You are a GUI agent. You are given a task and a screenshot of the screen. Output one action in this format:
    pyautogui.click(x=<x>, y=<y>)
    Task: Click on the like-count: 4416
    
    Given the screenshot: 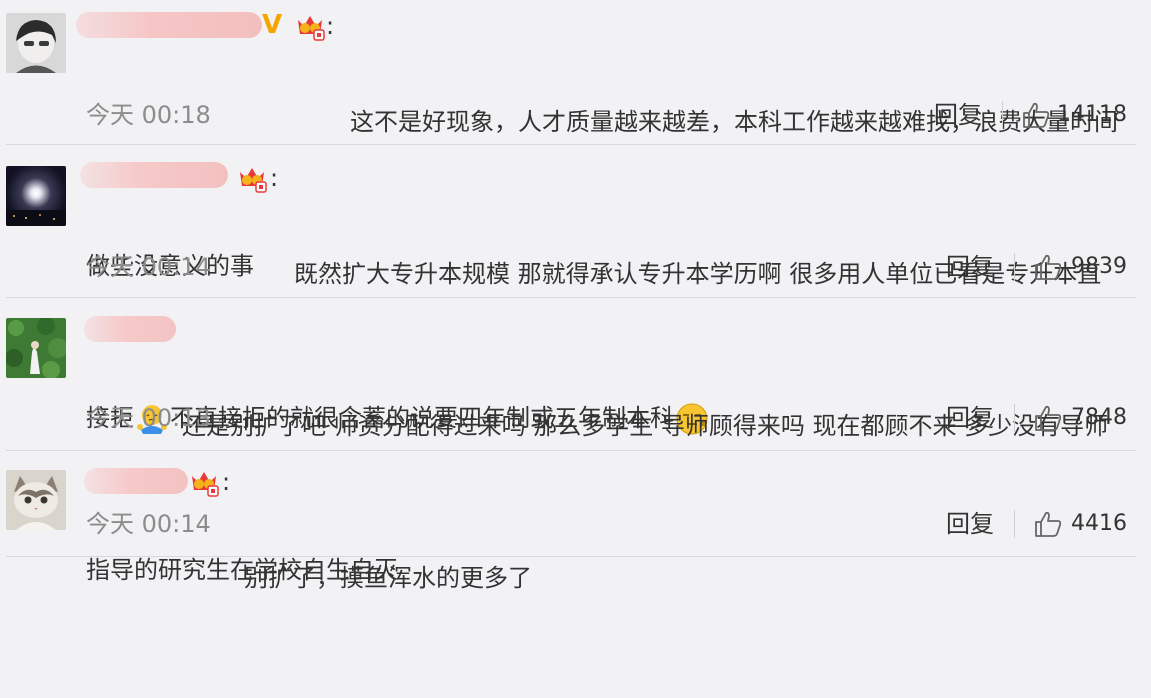 What is the action you would take?
    pyautogui.click(x=1099, y=523)
    